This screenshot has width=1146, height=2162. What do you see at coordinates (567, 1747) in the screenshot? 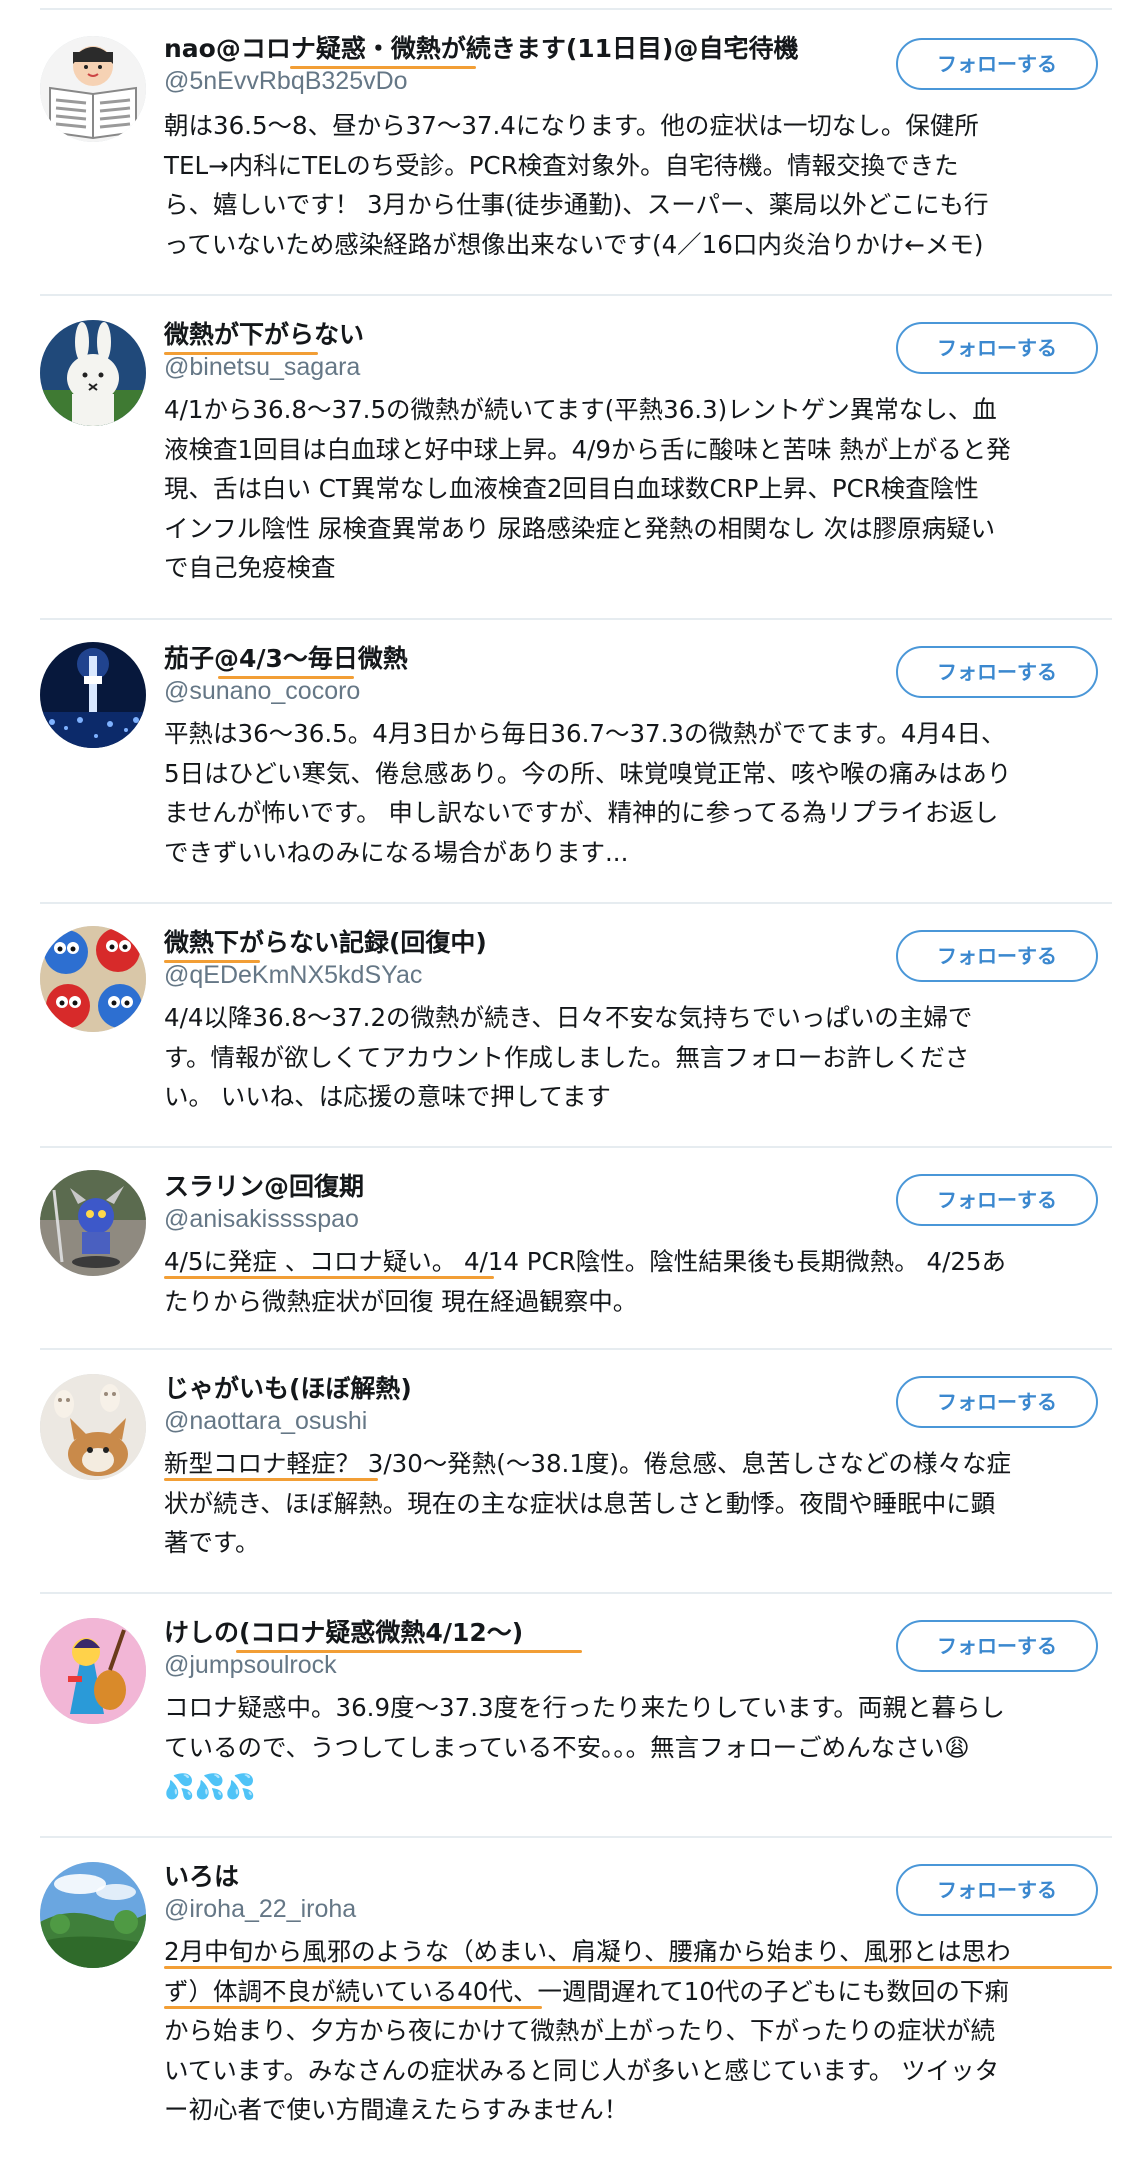
I see `bio-line: ているので、うつしてしまっている不安。。。無言フォローごめんなさい😩` at bounding box center [567, 1747].